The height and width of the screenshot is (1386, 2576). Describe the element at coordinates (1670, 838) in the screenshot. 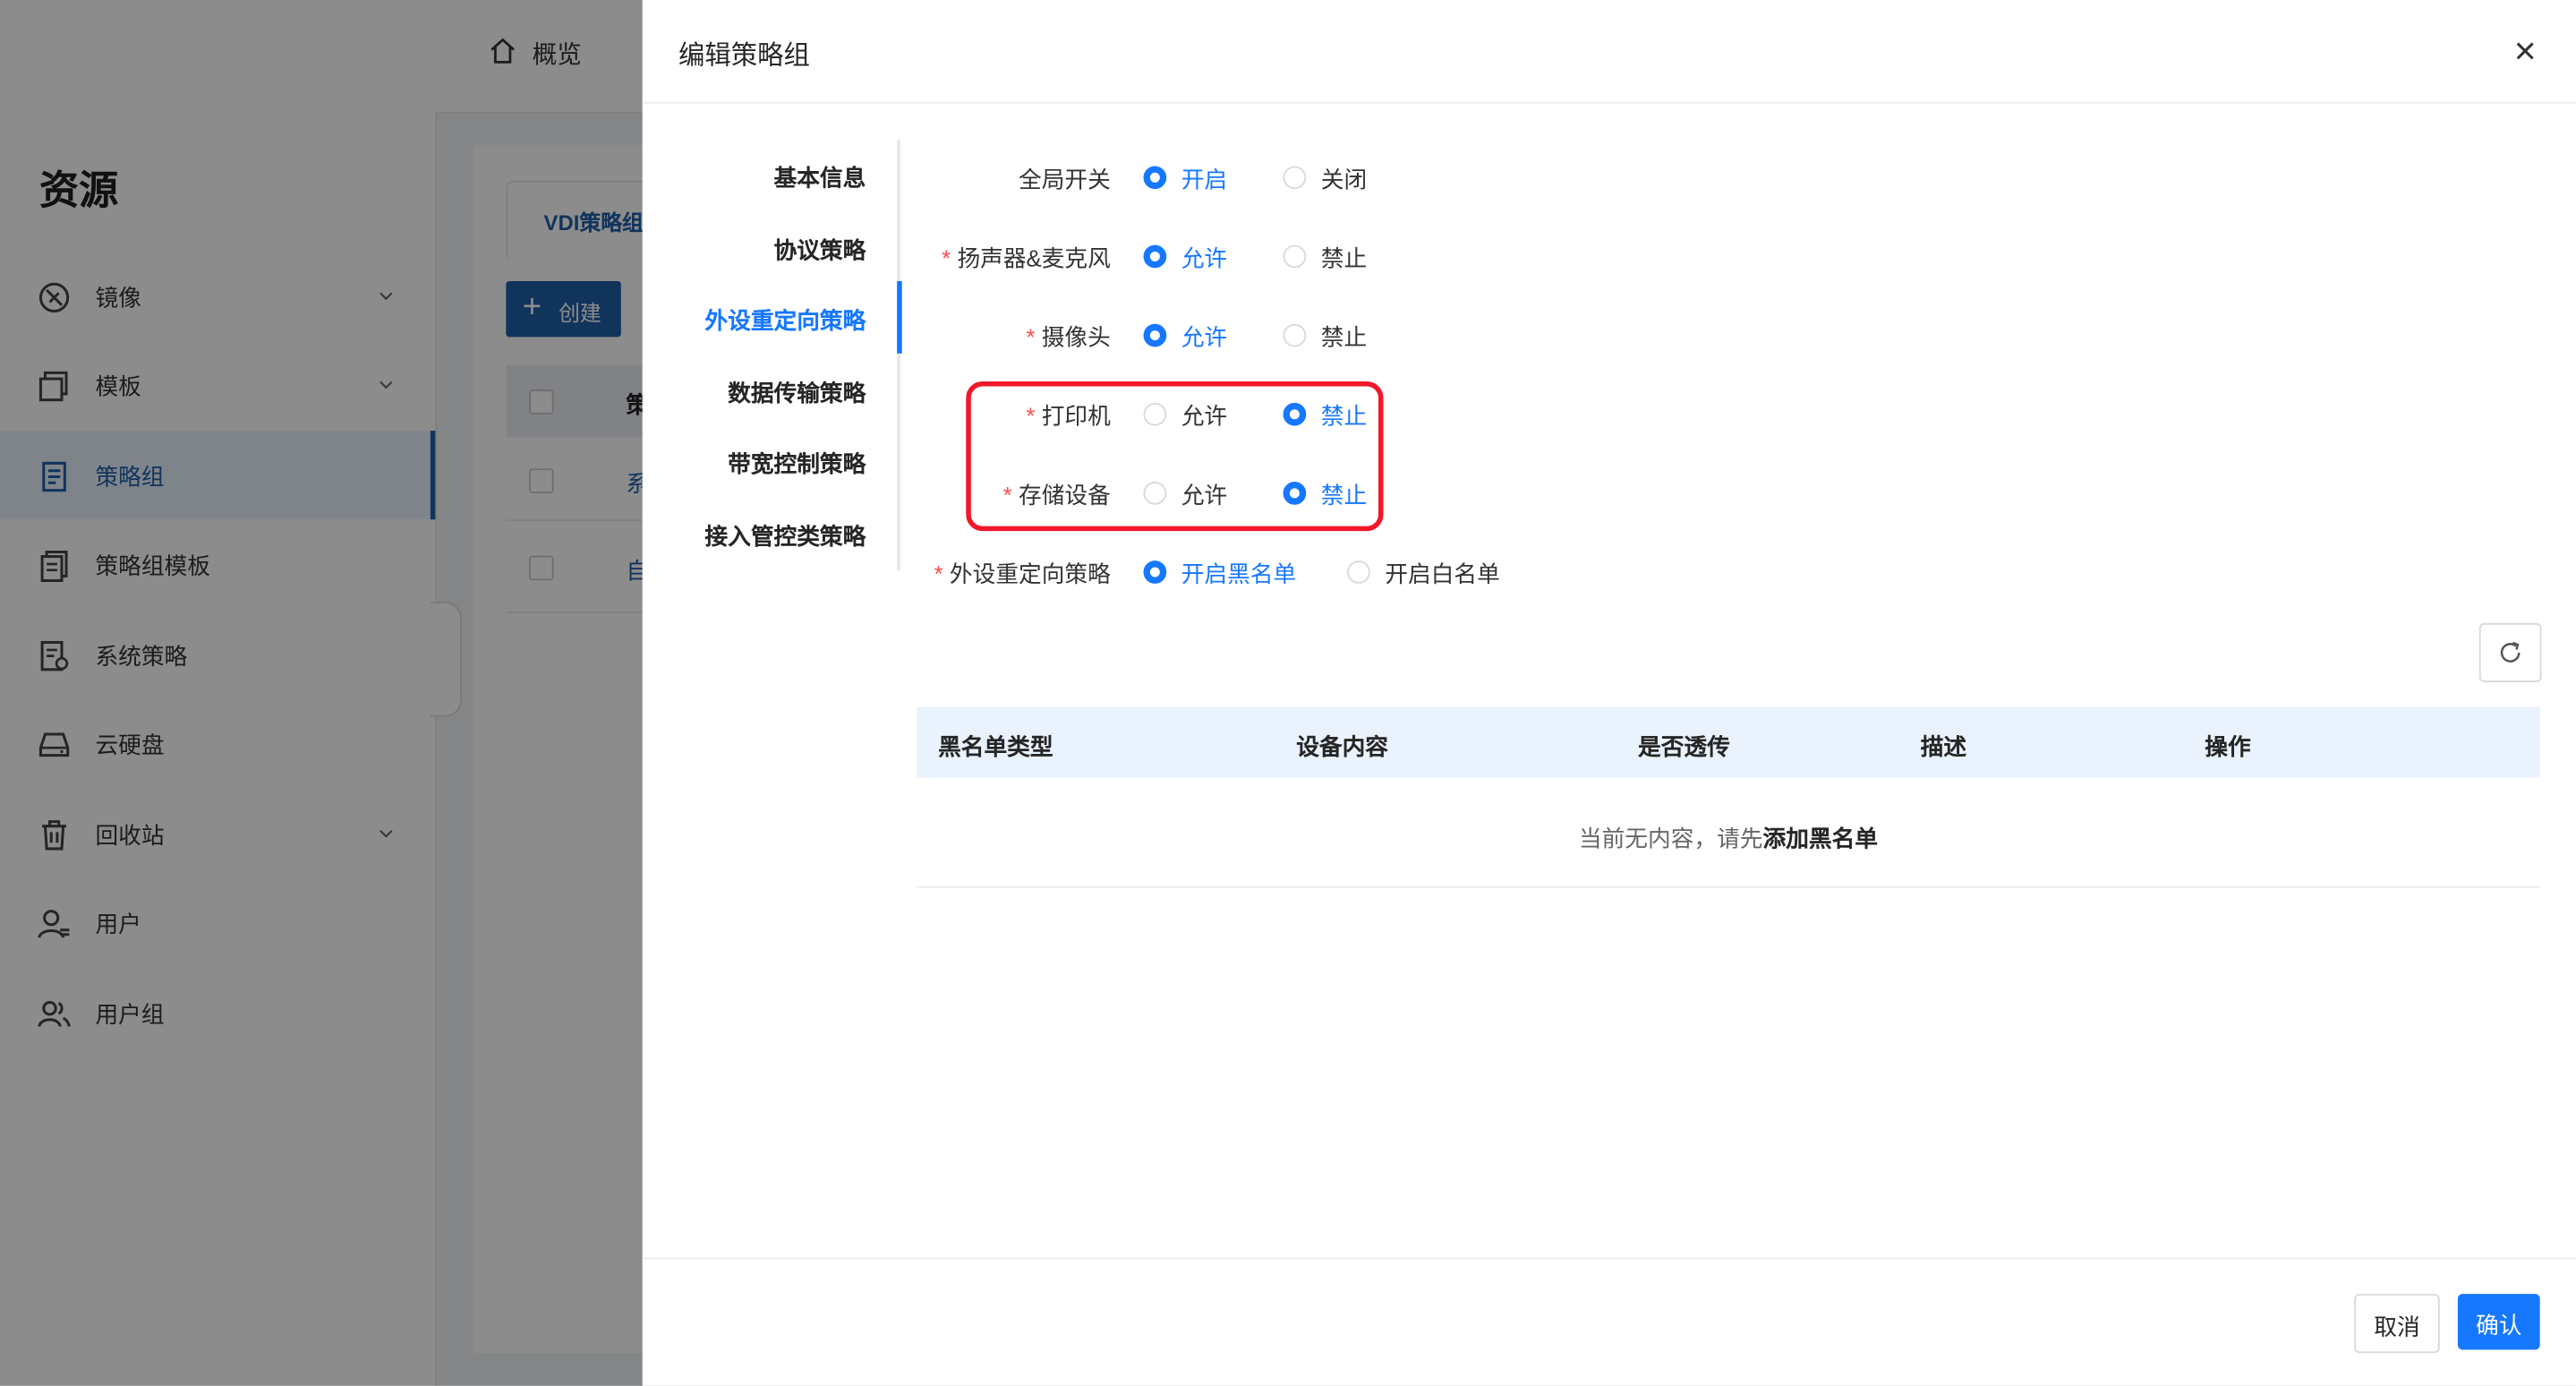

I see `empty-state-text: 当前无内容，请先` at that location.